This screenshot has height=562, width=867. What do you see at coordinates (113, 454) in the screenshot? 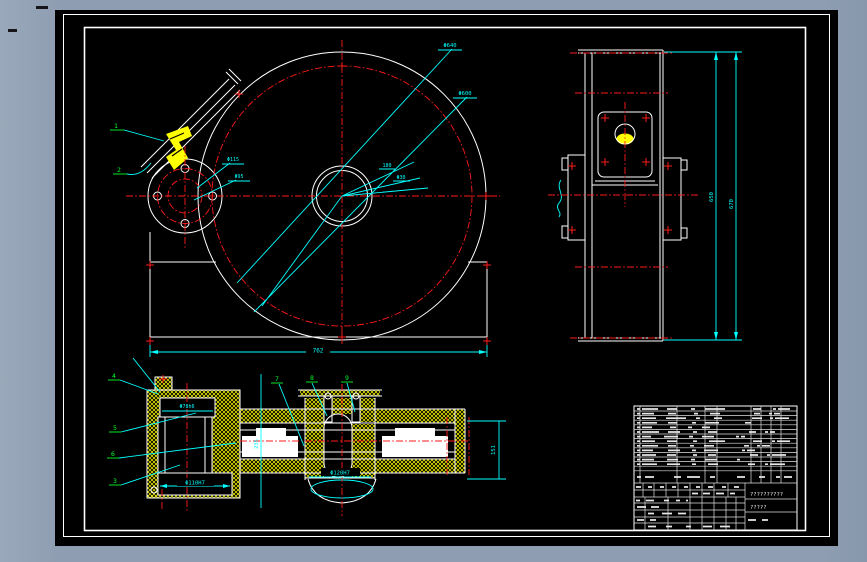
I see `leader-6: 6` at bounding box center [113, 454].